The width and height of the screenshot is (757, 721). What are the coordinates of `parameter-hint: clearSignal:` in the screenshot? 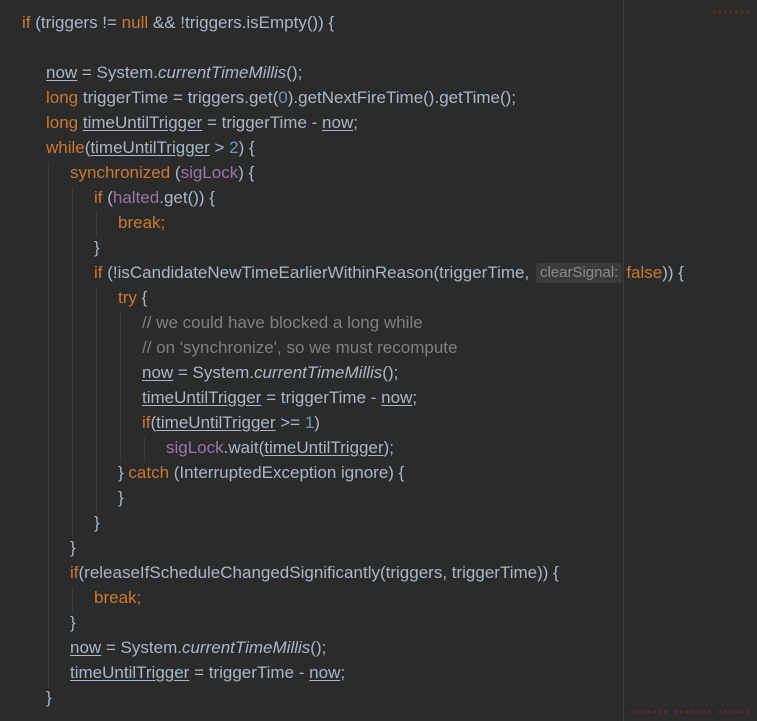 It's located at (579, 273).